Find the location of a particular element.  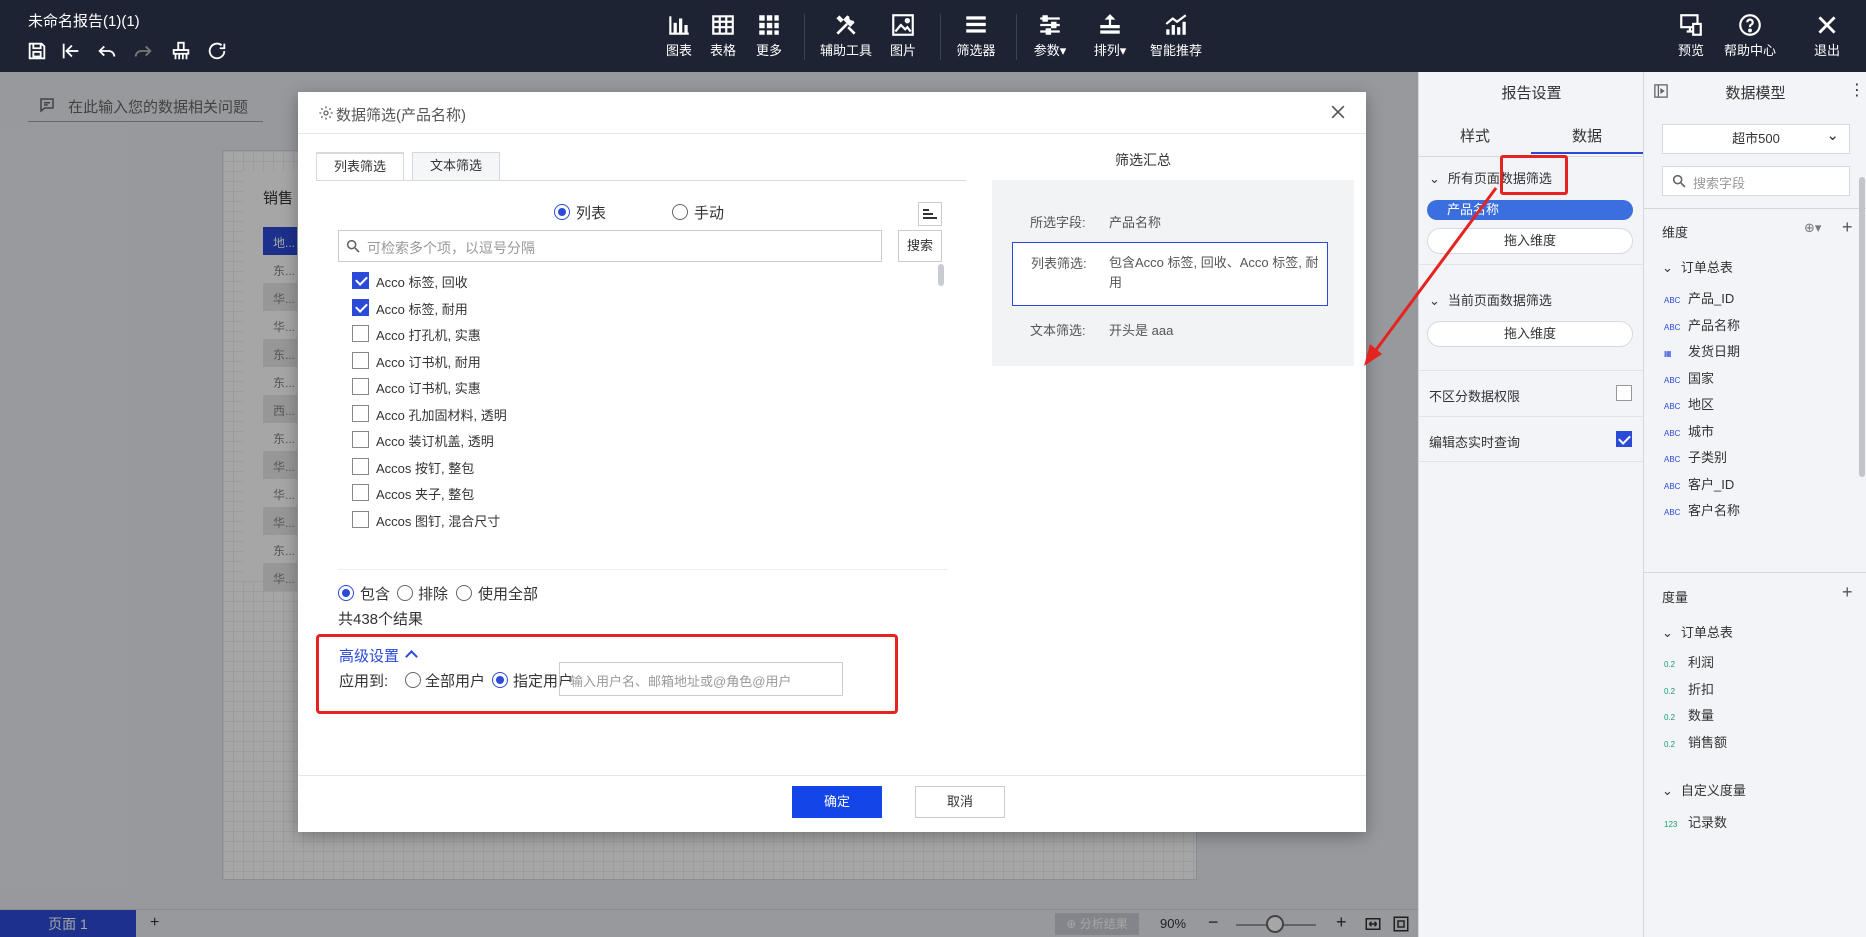

dimensions-header: 维度 is located at coordinates (1675, 232).